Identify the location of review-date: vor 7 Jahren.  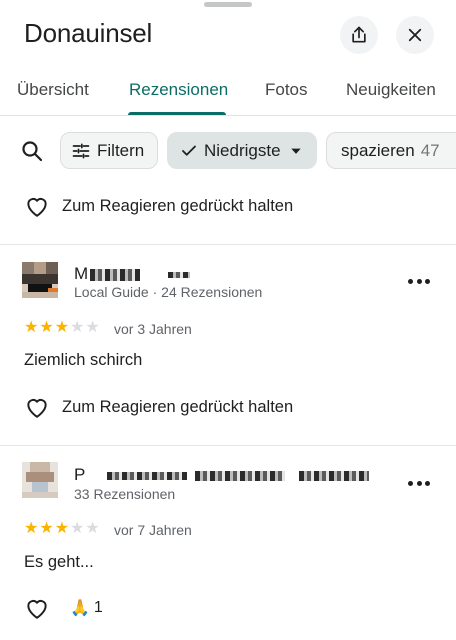
(153, 530).